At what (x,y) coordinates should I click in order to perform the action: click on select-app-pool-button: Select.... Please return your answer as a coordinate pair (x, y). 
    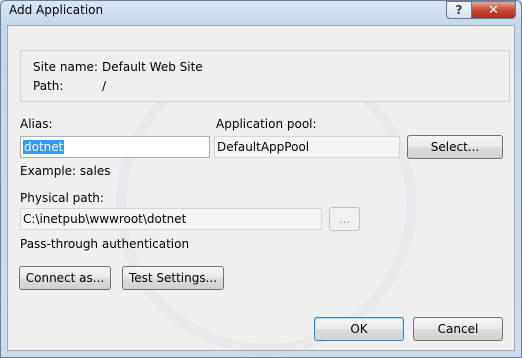
    Looking at the image, I should click on (455, 147).